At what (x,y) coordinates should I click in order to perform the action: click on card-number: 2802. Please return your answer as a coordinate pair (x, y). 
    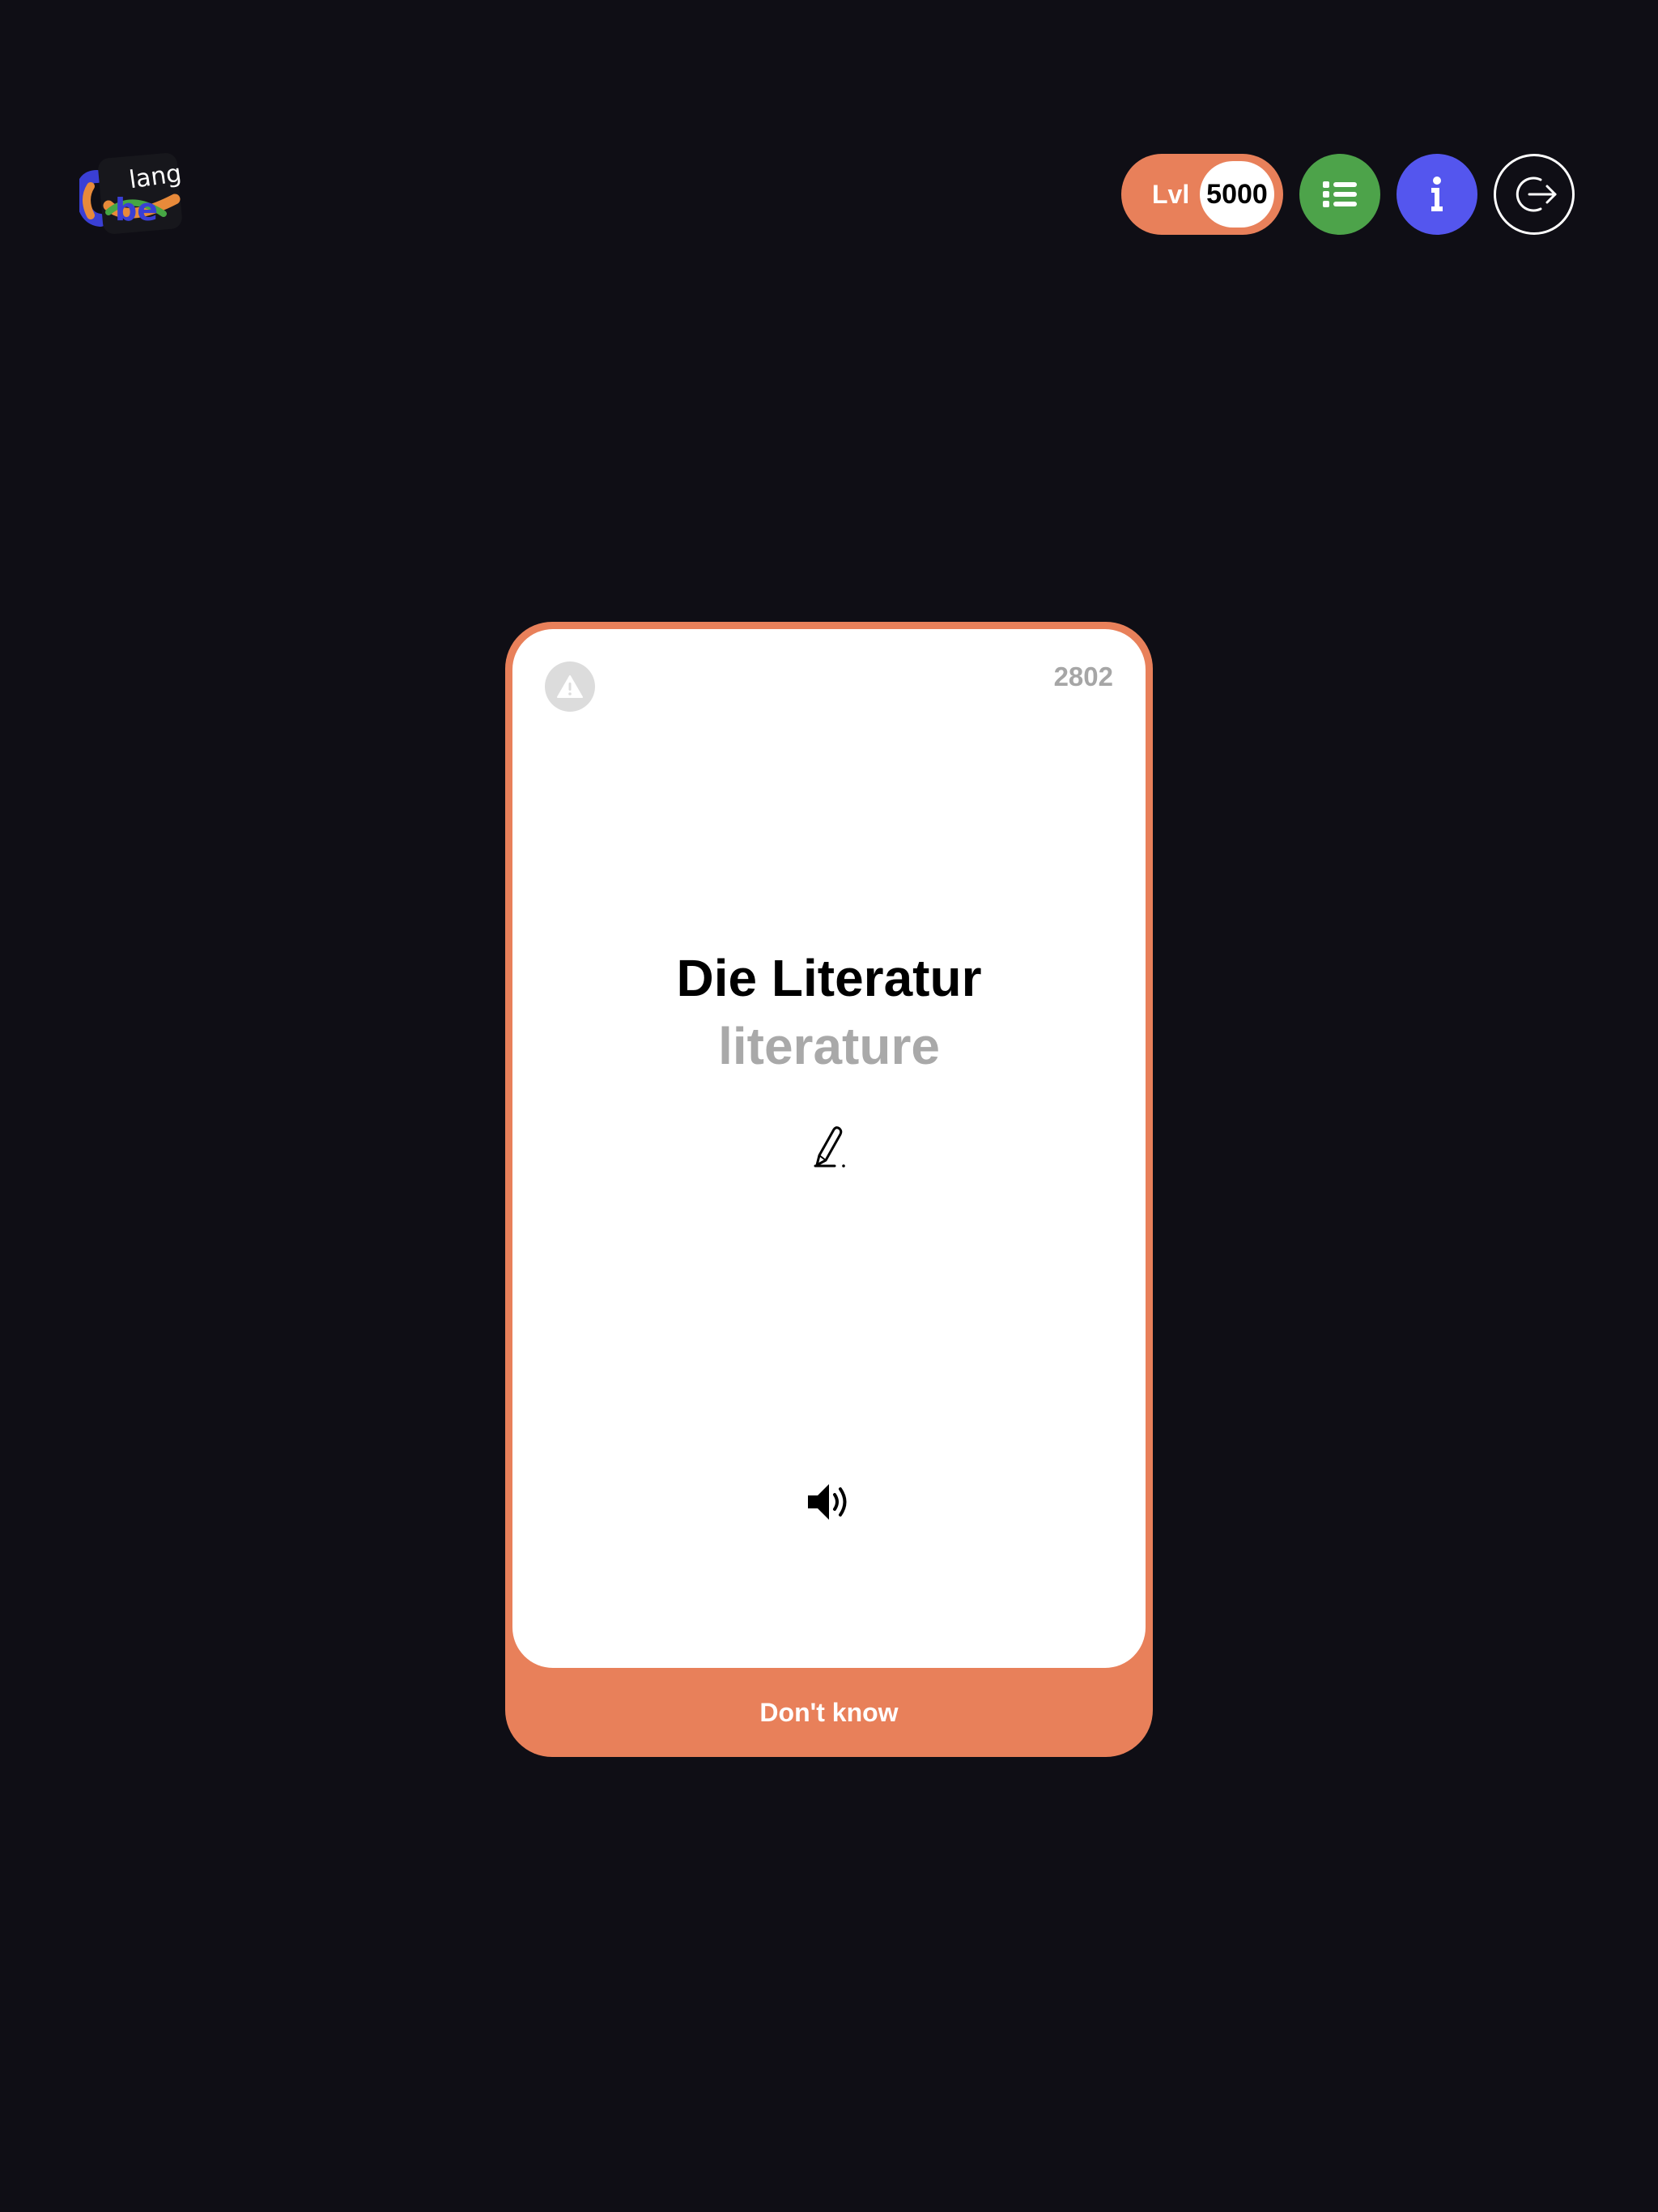
    Looking at the image, I should click on (1083, 676).